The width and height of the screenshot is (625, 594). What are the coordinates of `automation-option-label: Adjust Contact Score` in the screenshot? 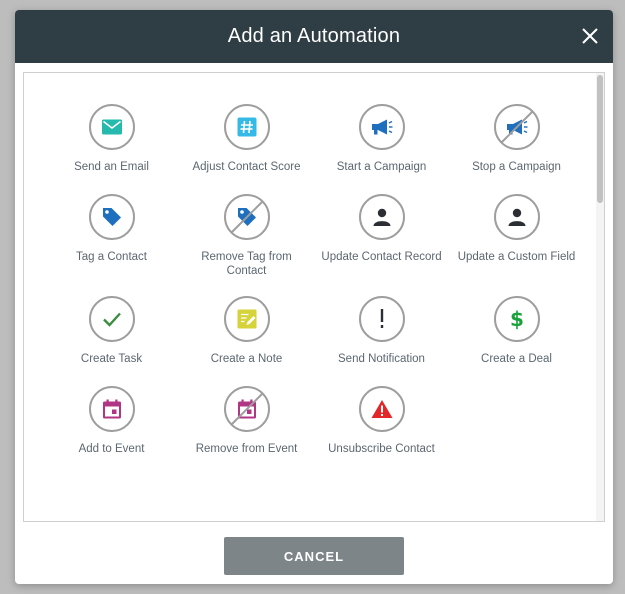 It's located at (246, 167).